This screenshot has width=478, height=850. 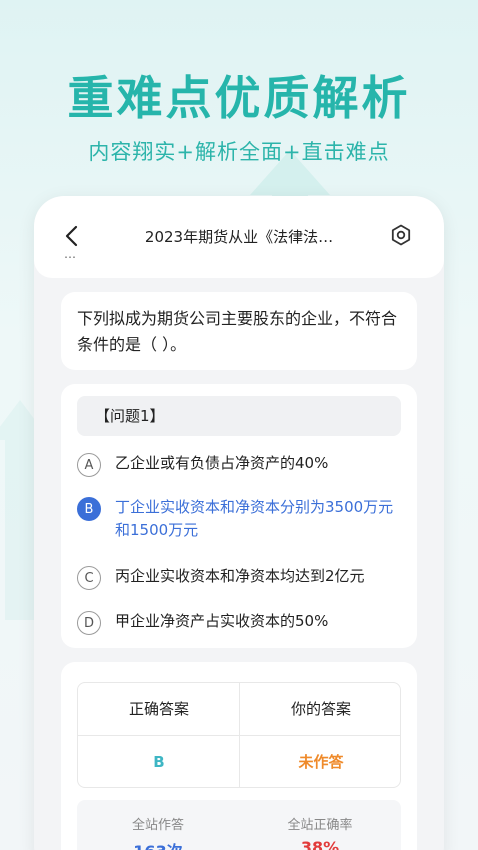 I want to click on your-answer-value: 未作答, so click(x=321, y=762).